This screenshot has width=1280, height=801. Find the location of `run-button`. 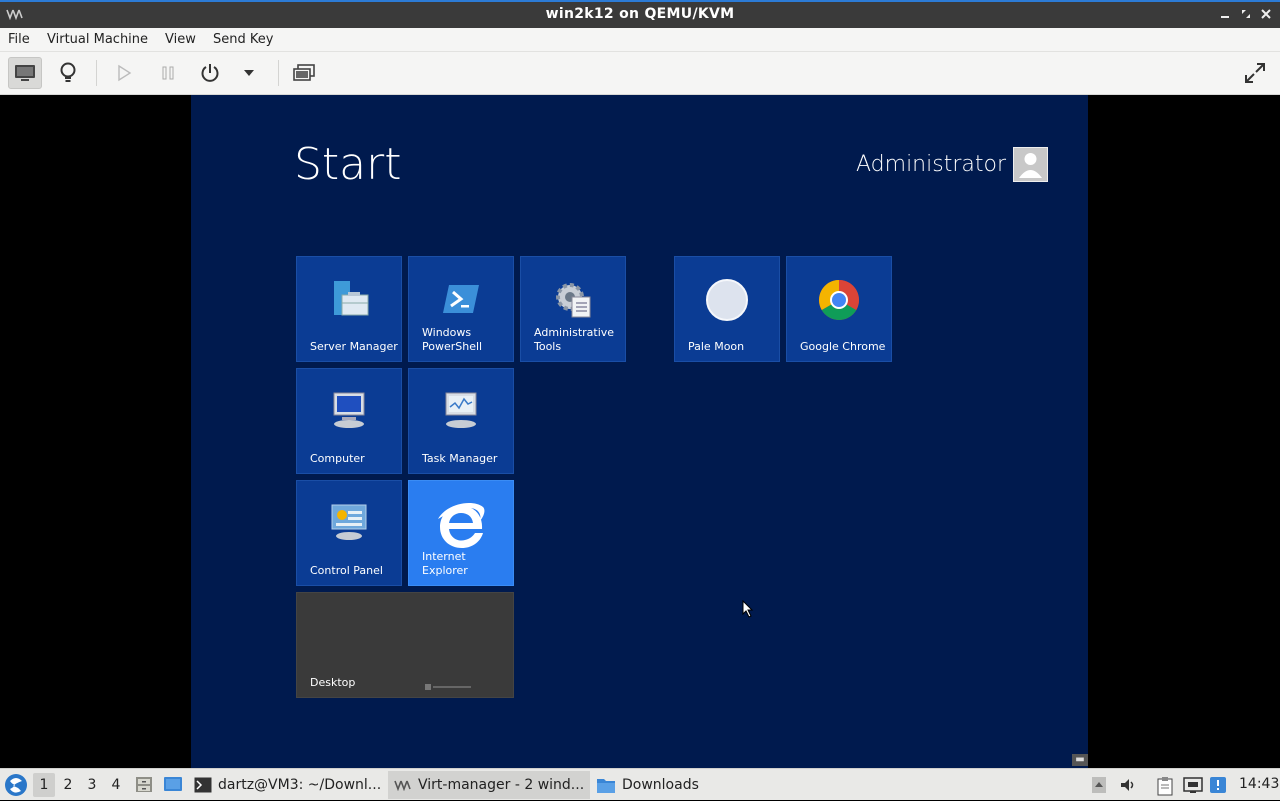

run-button is located at coordinates (124, 73).